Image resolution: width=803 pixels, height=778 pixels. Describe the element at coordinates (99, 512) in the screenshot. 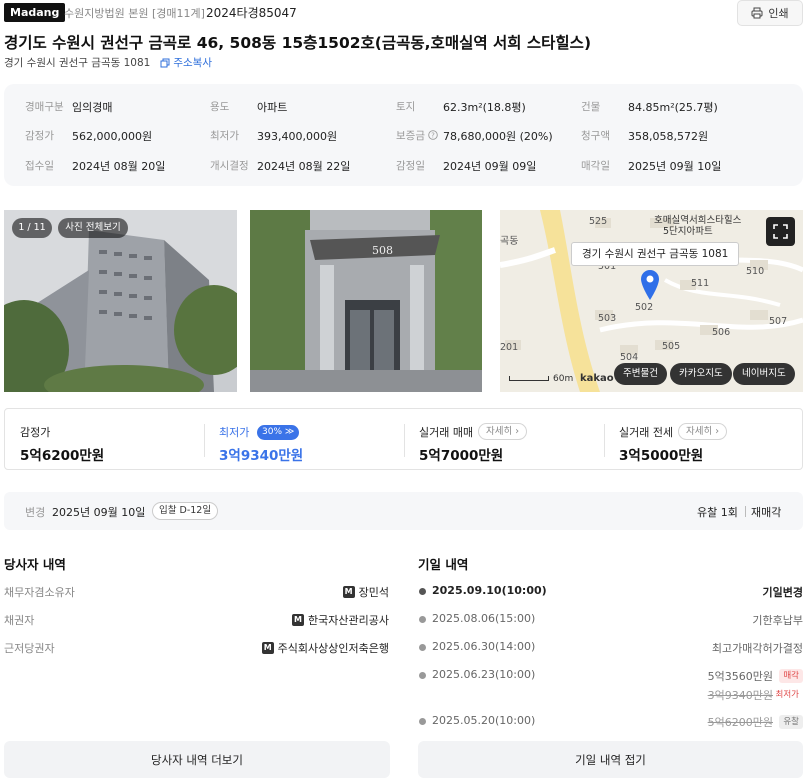

I see `change-date: 2025년 09월 10일` at that location.